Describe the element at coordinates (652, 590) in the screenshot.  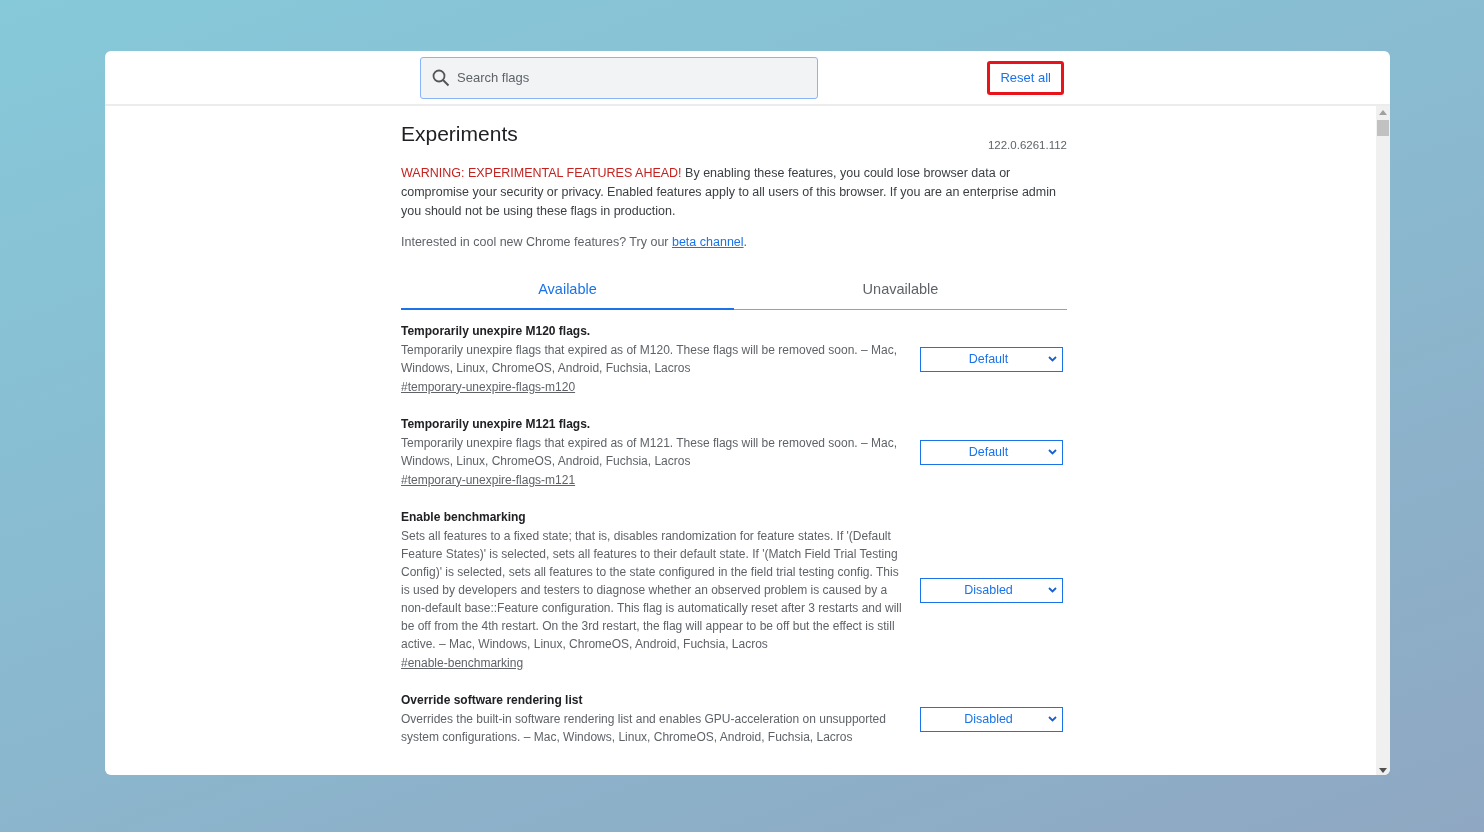
I see `flag-description: Sets all features to a fixed state; that is, disables randomization for feature states. If '(Default Feature States)' is selected, sets all features to their default state. If '(Match Field Trial Testing Config)' is selected, sets all features to the state configured in the field trial testing config. This is used by developers and testers to diagnose whether an observed problem is caused by a non-default base::Feature configuration. This flag is automatically reset after 3 restarts and will be off from the 4th restart. On the 3rd restart, the flag will appear to be off but the effect is still active. – Mac, Windows, Linux, ChromeOS, Android, Fuchsia, Lacros` at that location.